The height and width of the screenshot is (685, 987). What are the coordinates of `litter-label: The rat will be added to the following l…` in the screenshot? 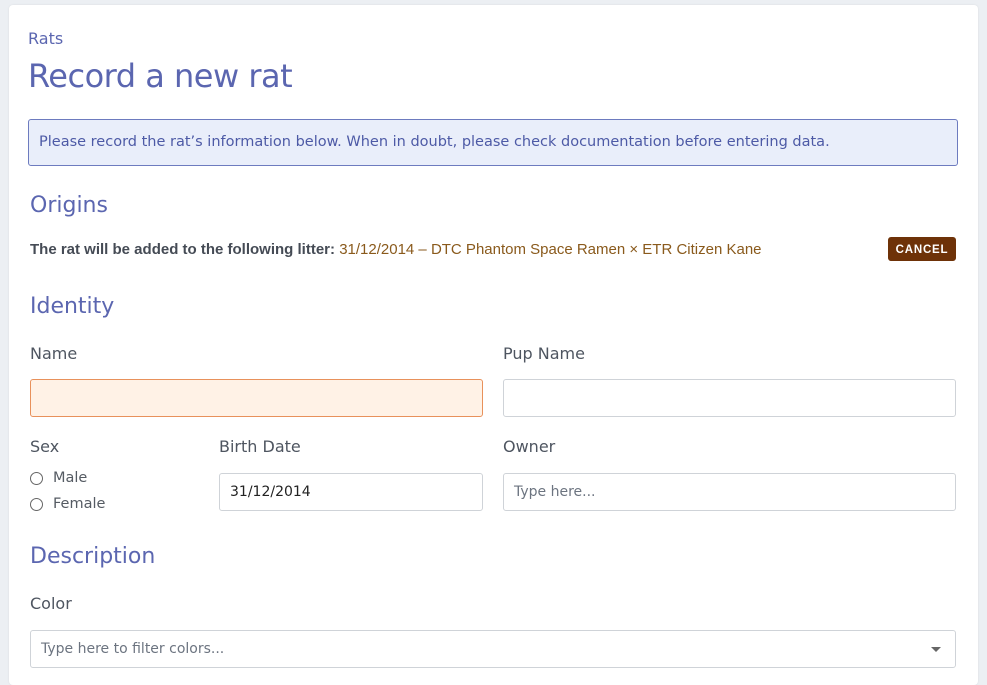 It's located at (183, 249).